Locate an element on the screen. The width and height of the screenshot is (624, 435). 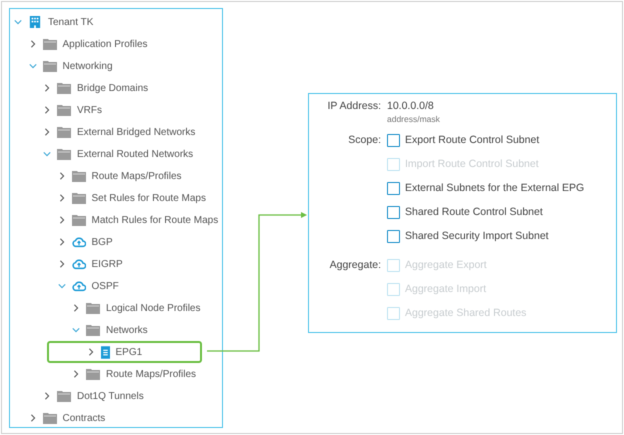
tree-item: External Bridged Networks is located at coordinates (116, 132).